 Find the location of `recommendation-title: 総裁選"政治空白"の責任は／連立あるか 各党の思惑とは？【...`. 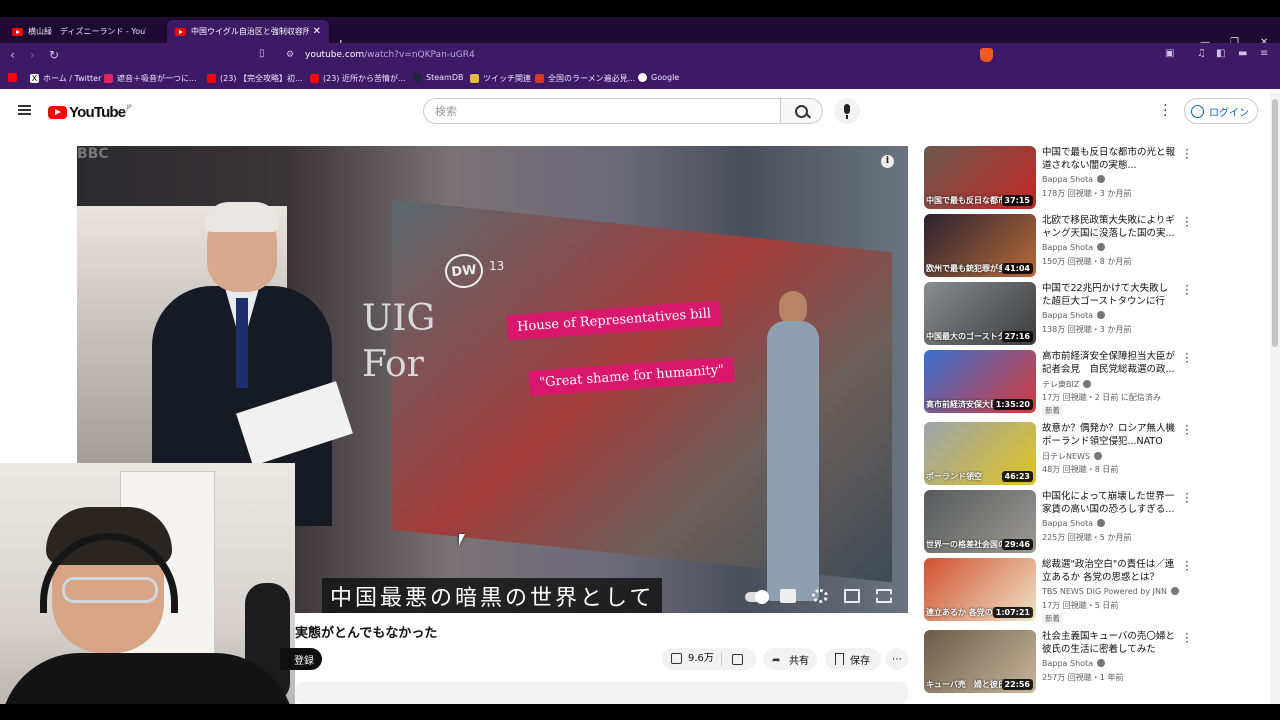

recommendation-title: 総裁選"政治空白"の責任は／連立あるか 各党の思惑とは？【... is located at coordinates (1109, 571).